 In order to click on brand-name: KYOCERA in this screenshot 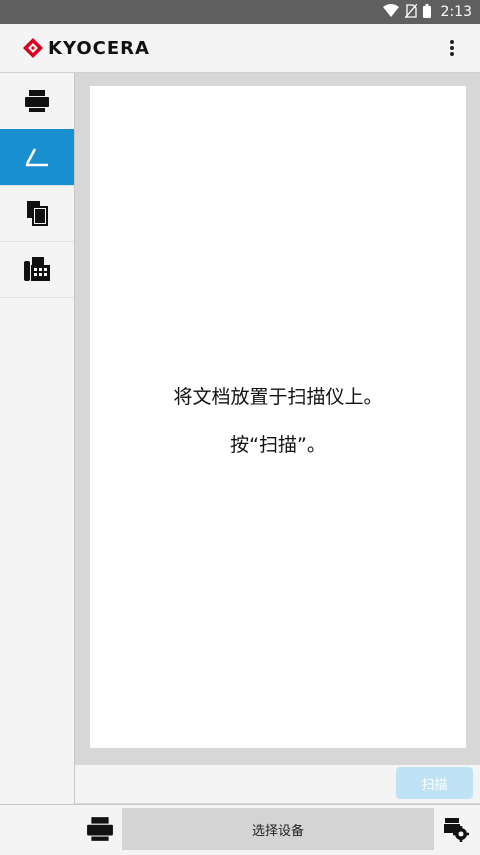, I will do `click(99, 48)`.